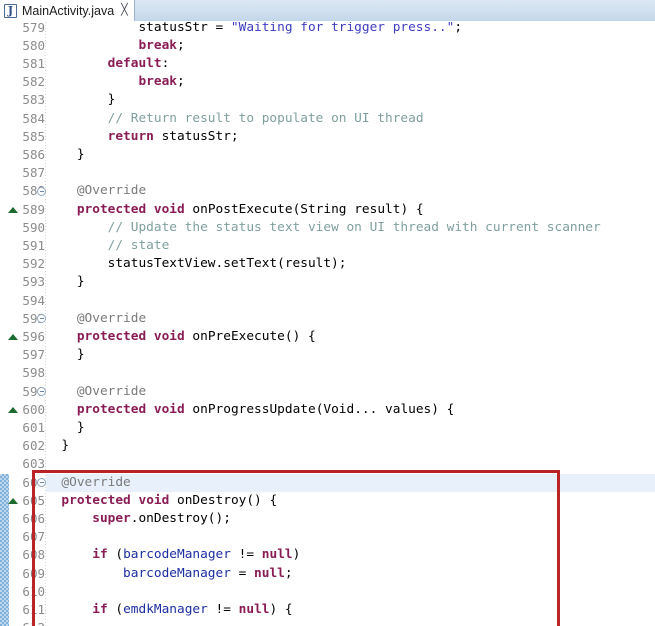 The width and height of the screenshot is (655, 626). What do you see at coordinates (4, 549) in the screenshot?
I see `change-bar-marker` at bounding box center [4, 549].